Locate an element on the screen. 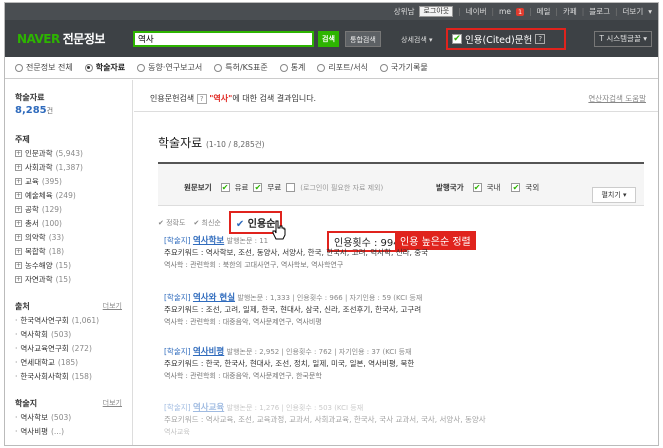 This screenshot has width=663, height=448. sidebar-item-count: (15) is located at coordinates (63, 279).